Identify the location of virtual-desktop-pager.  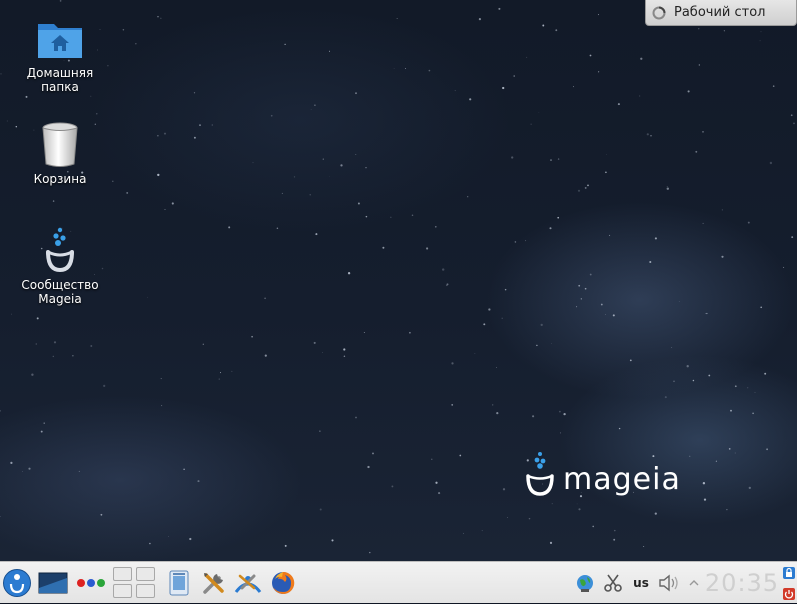
(135, 583).